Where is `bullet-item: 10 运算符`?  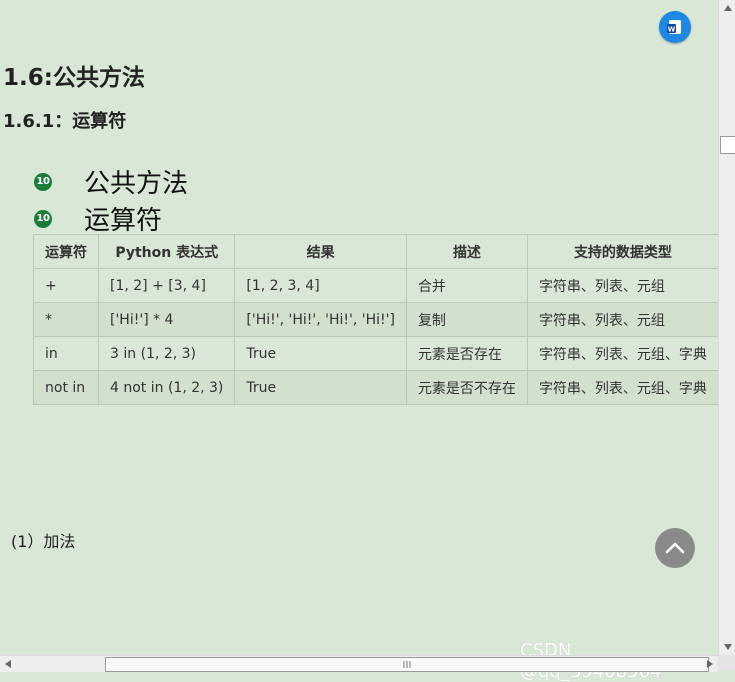 bullet-item: 10 运算符 is located at coordinates (98, 218).